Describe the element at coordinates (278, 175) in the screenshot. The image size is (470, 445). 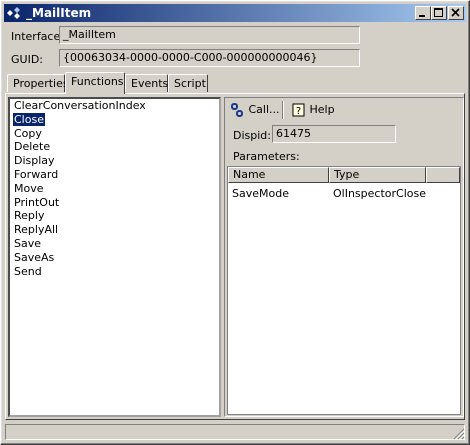
I see `column-header-name: Name` at that location.